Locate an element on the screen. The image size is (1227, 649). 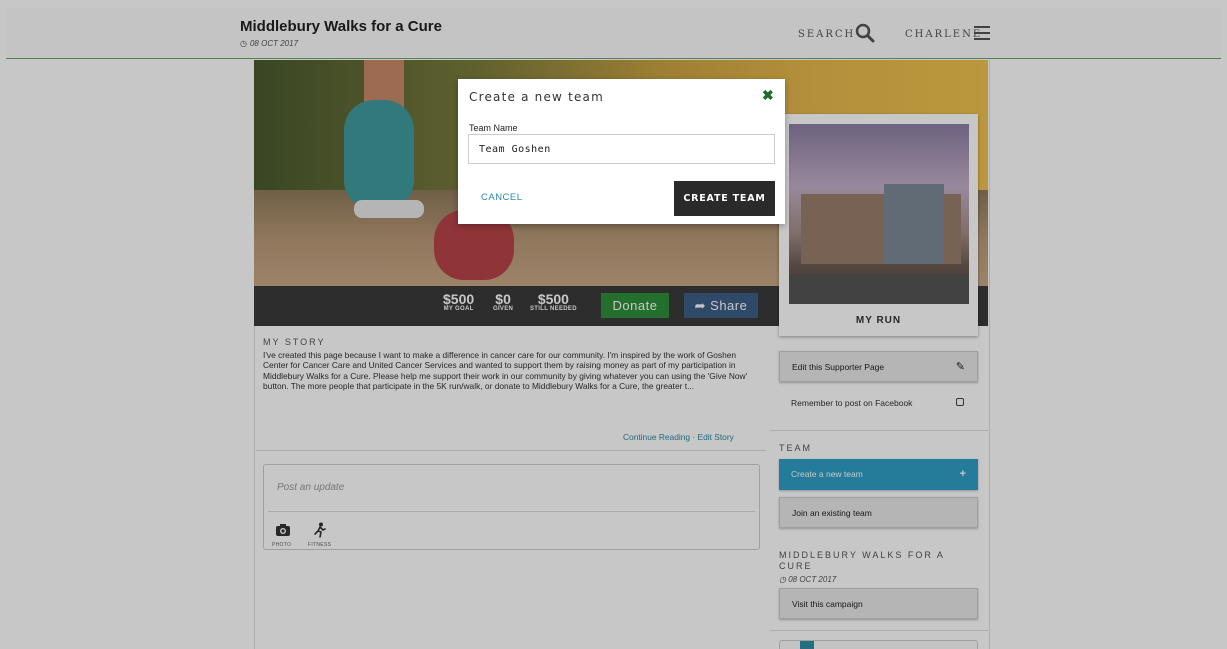
modal-title: Create a new team is located at coordinates (537, 97).